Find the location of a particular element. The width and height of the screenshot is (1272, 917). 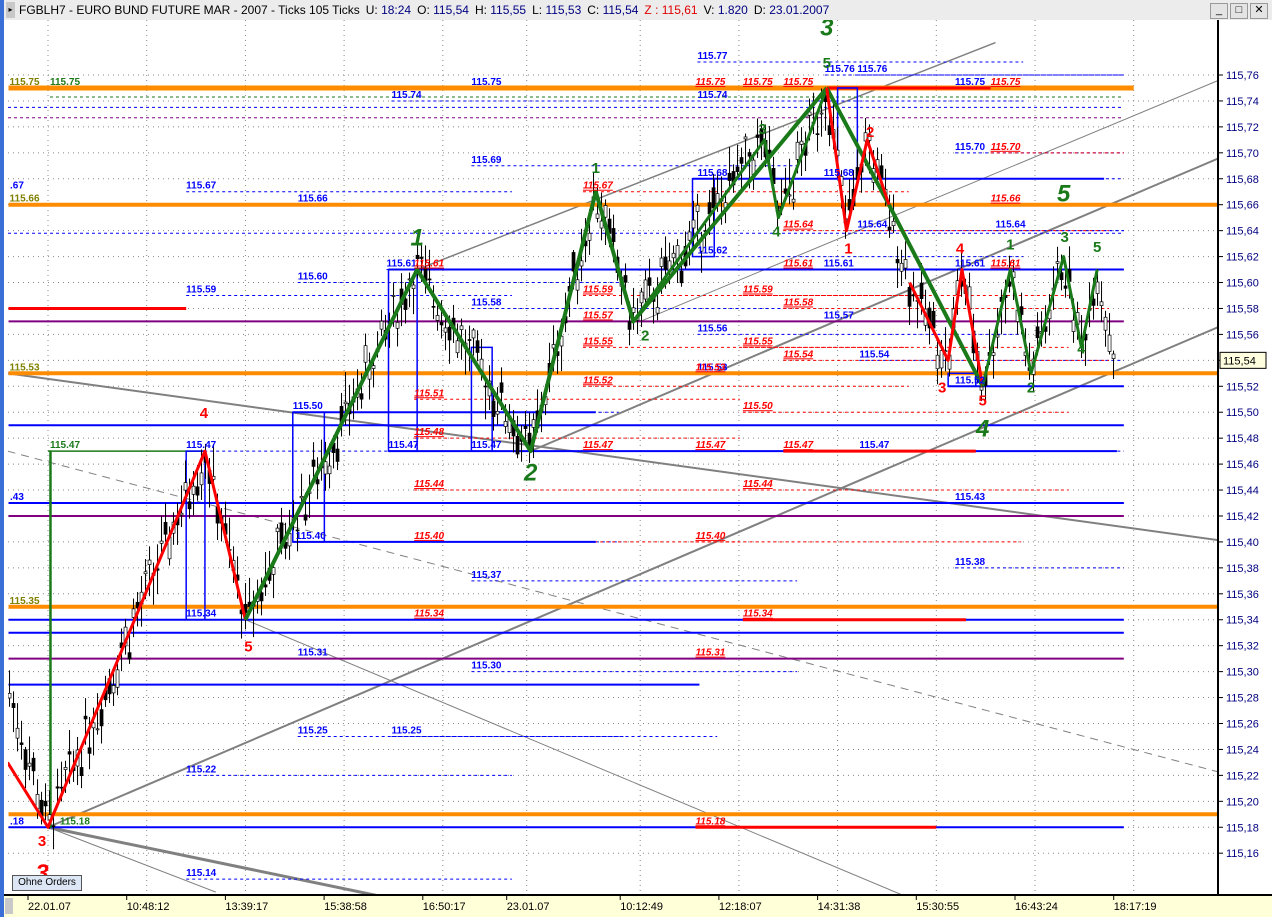

level-label: 115.18 is located at coordinates (710, 821).